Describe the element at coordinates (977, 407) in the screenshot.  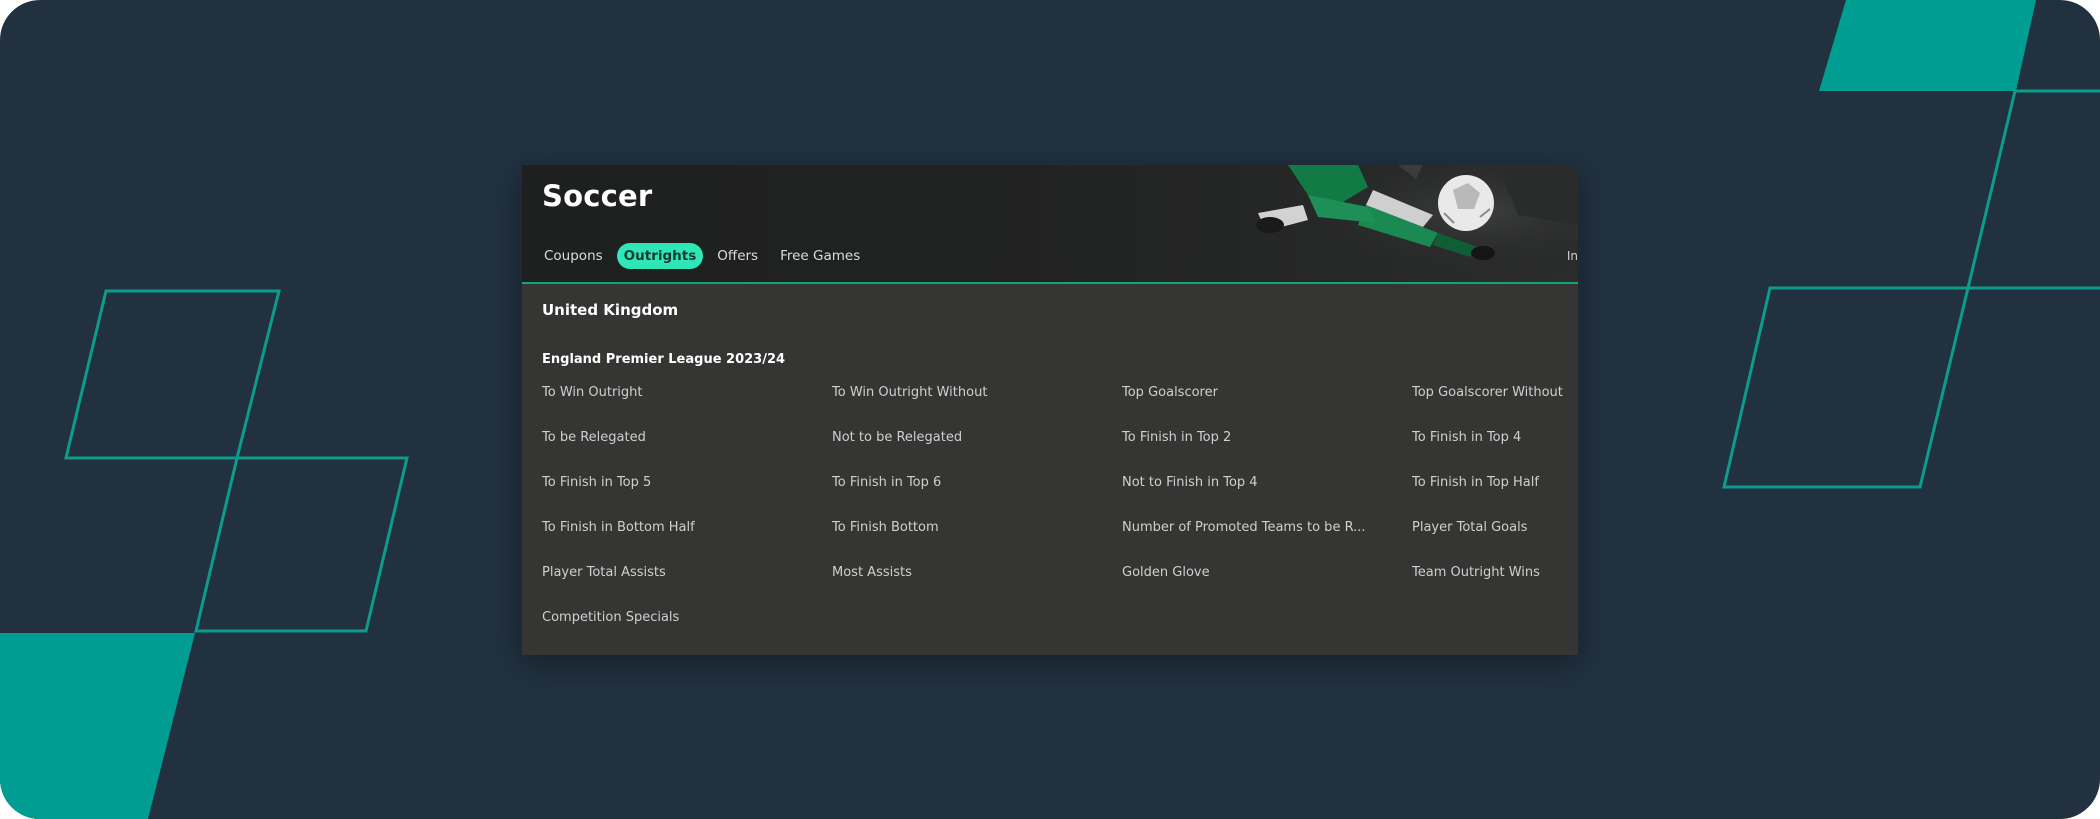
I see `market-link: To Win Outright Without` at that location.